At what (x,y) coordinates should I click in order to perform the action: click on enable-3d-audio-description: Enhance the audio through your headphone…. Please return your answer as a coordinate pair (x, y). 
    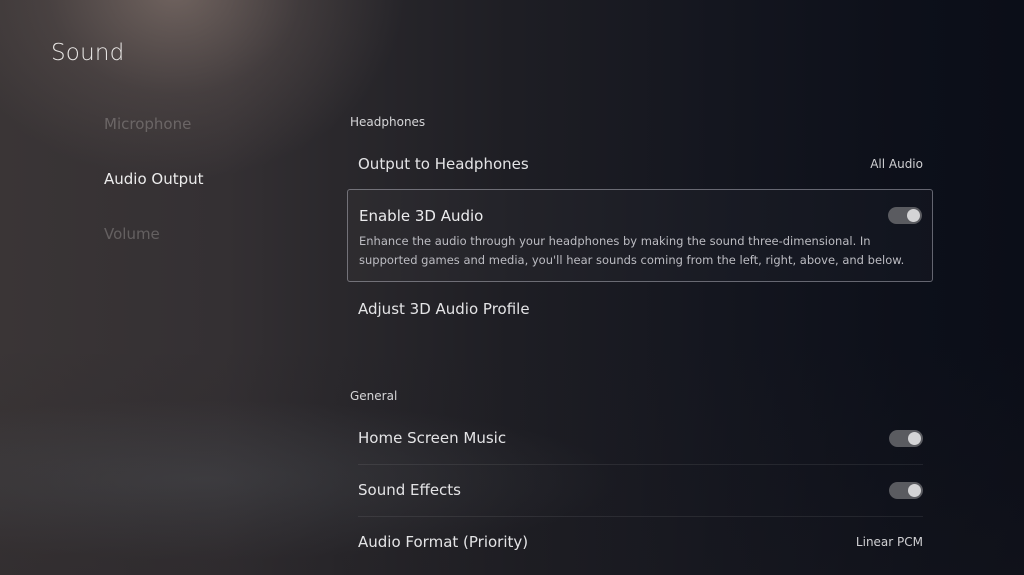
    Looking at the image, I should click on (632, 250).